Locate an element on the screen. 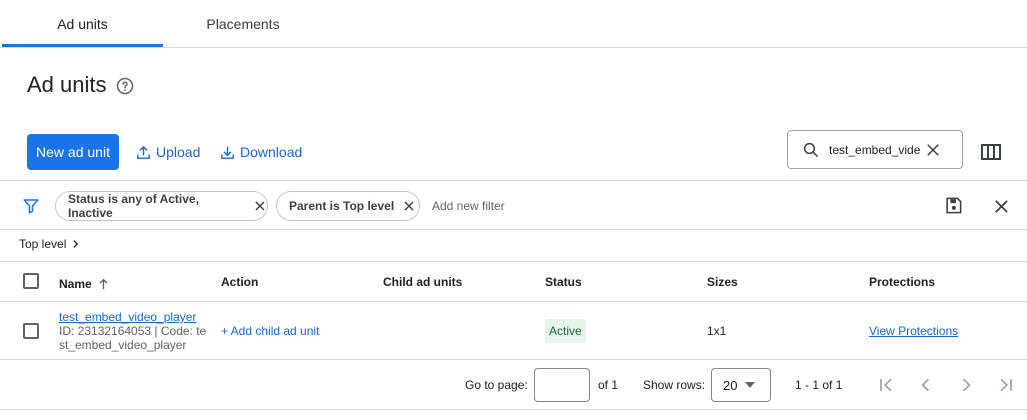 This screenshot has width=1027, height=420. rows-per-page-select: 20 is located at coordinates (741, 385).